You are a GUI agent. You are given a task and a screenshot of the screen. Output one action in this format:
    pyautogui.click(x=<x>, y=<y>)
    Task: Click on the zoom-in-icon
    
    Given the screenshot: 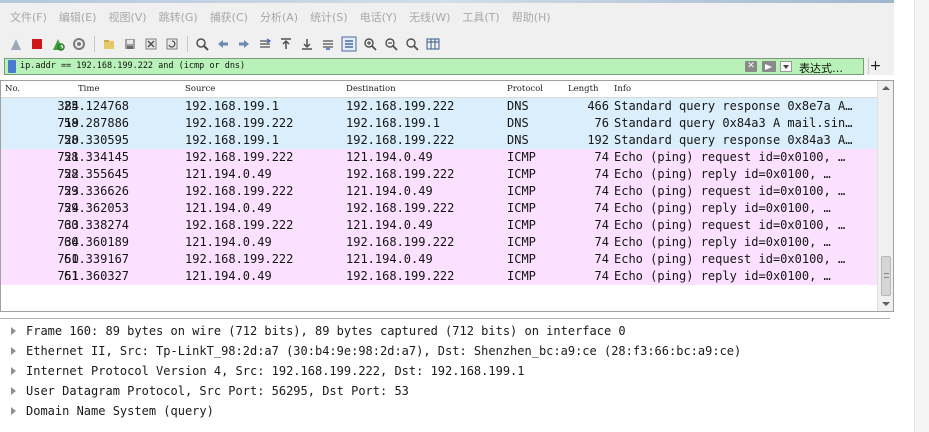 What is the action you would take?
    pyautogui.click(x=370, y=44)
    